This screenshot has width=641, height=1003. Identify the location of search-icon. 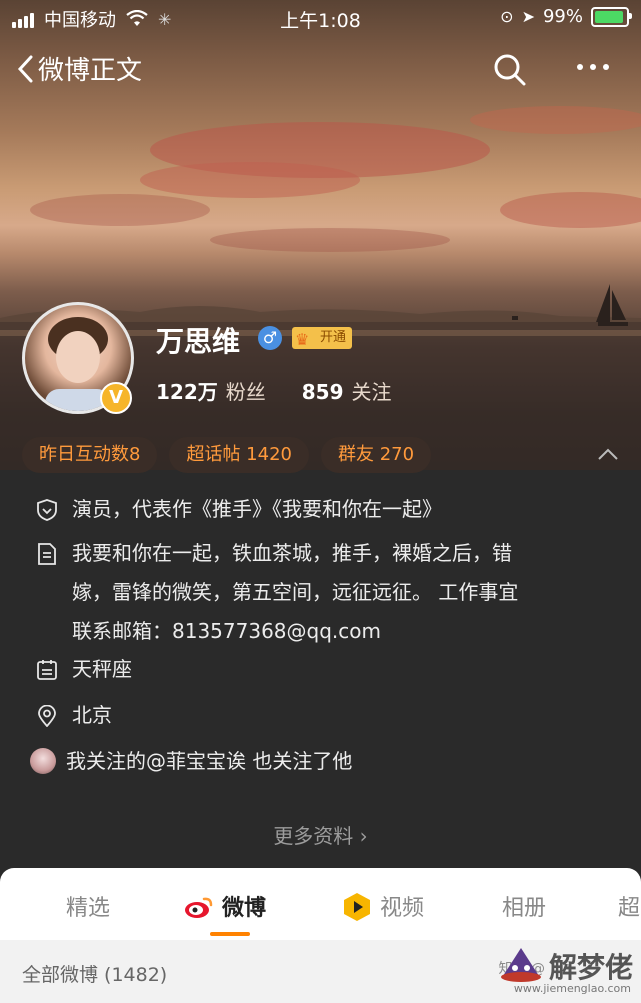
(510, 70).